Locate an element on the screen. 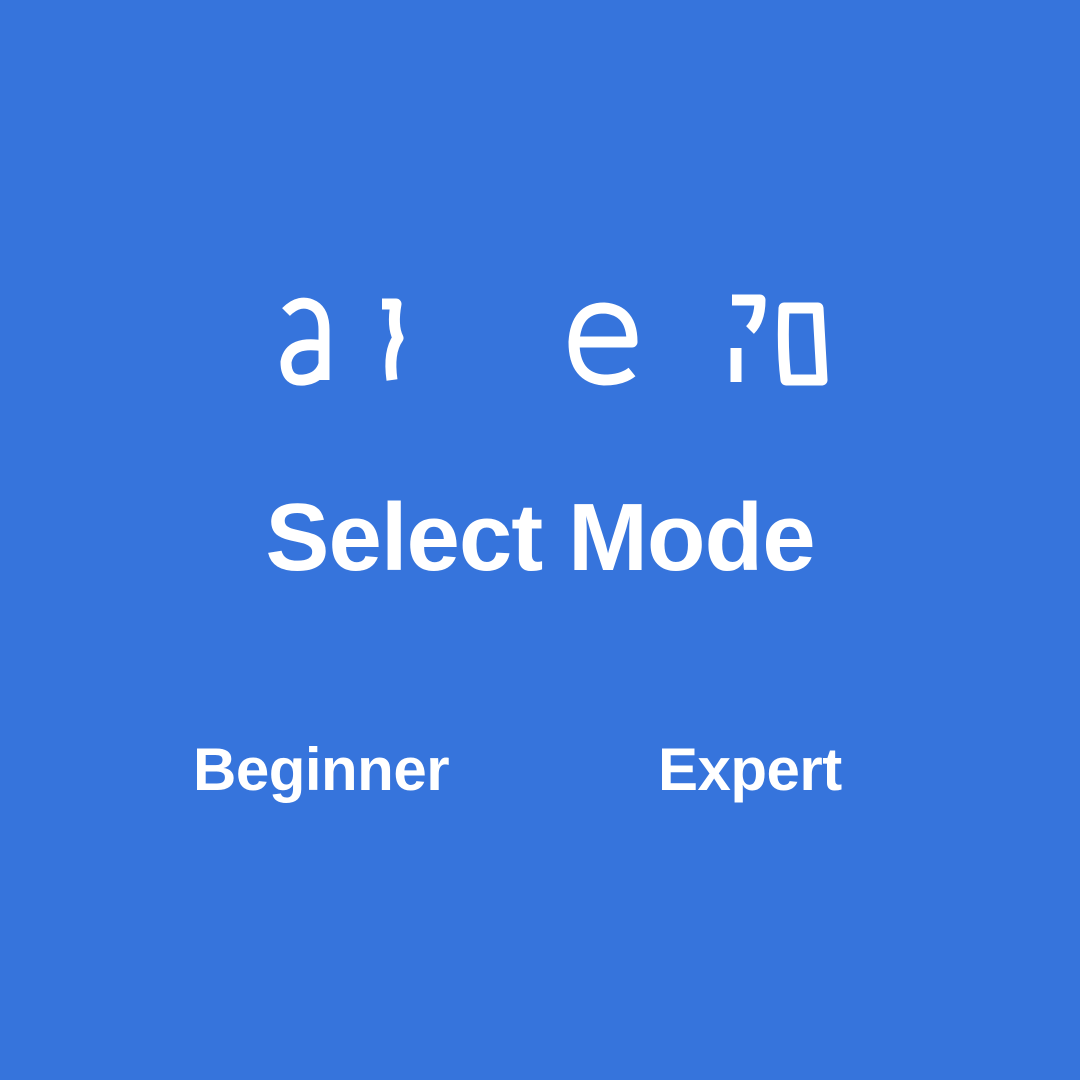 The height and width of the screenshot is (1080, 1080). beginner-mode-button: Beginner is located at coordinates (325, 770).